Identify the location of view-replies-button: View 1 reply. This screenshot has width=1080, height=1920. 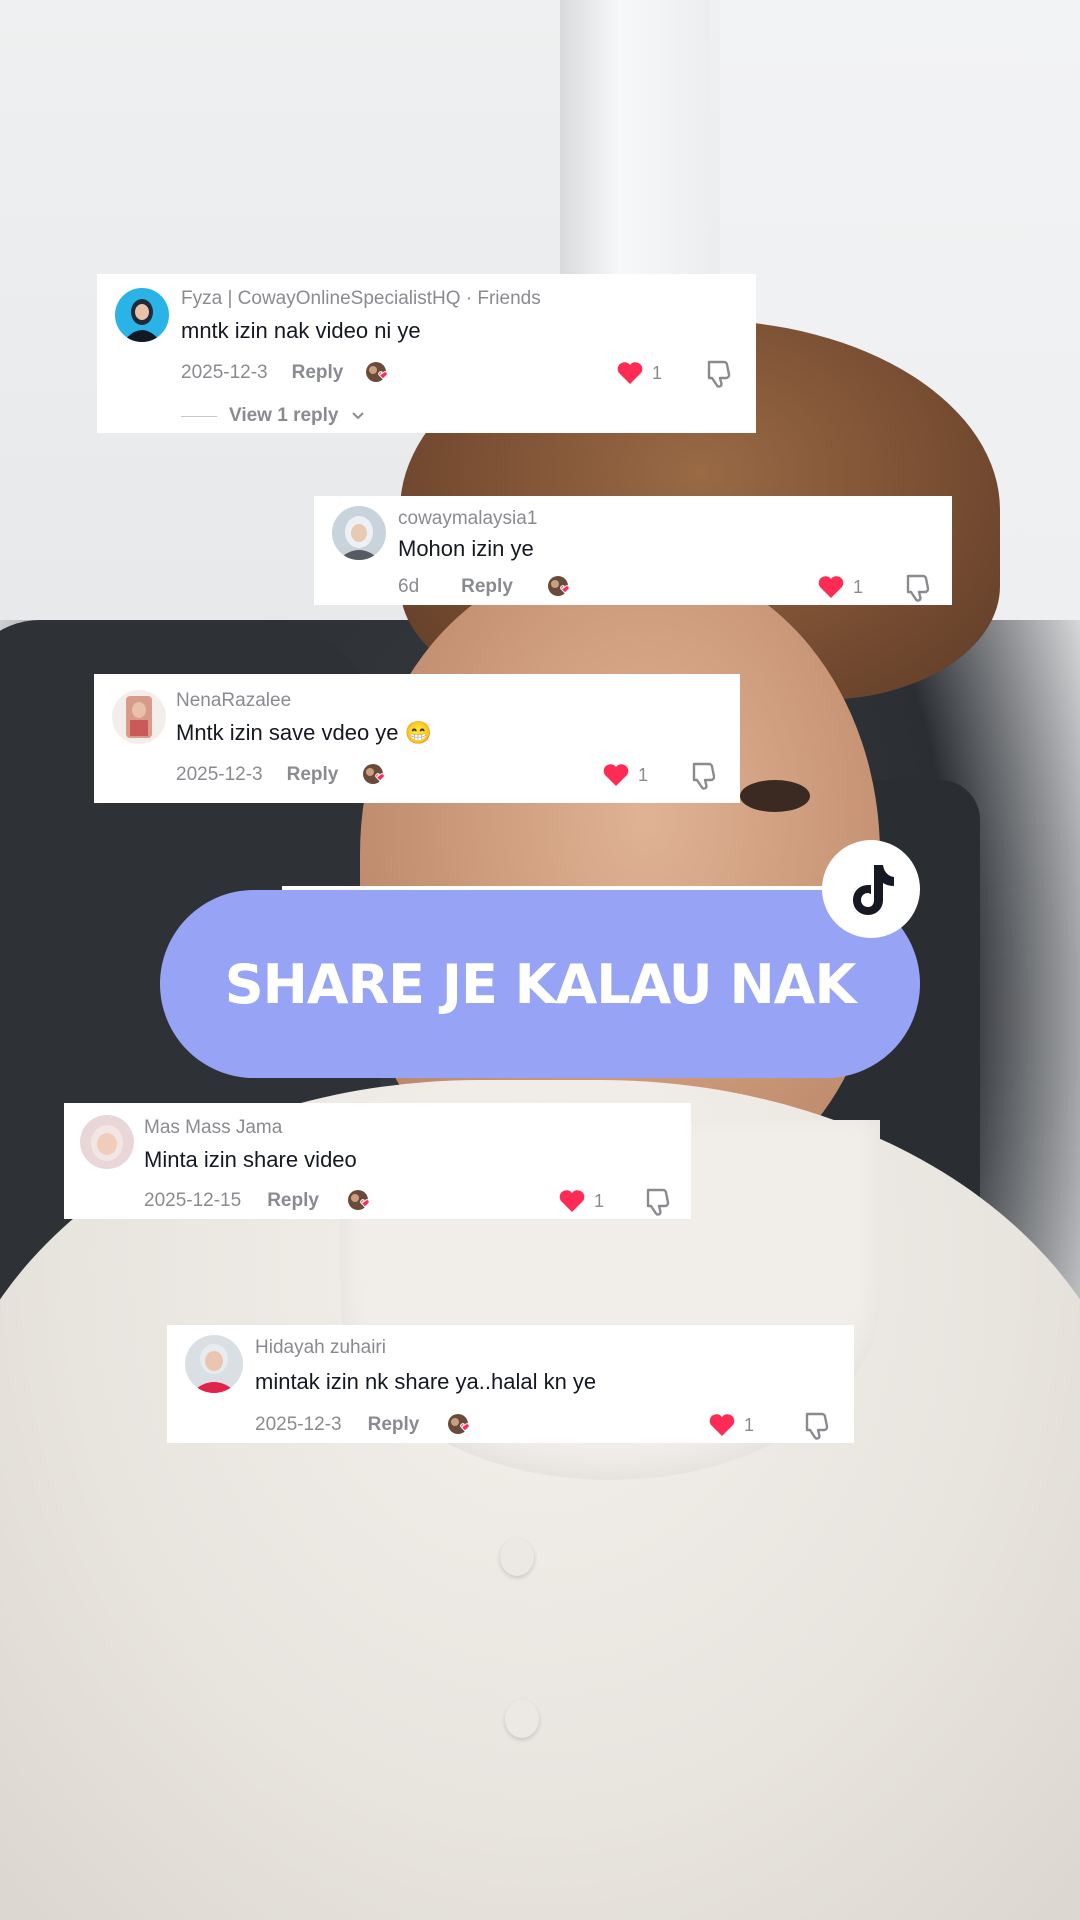
(273, 416).